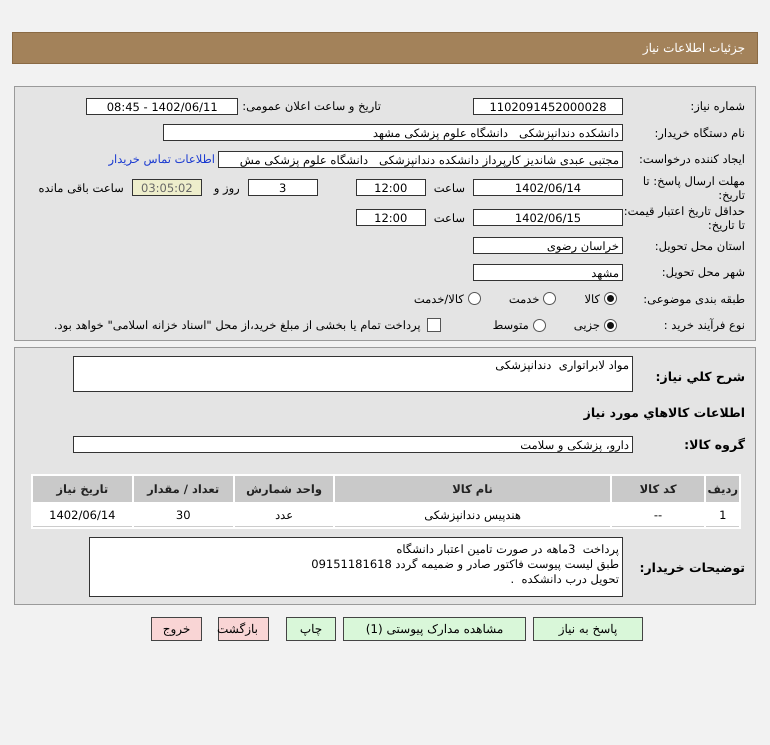 The image size is (770, 745). What do you see at coordinates (722, 489) in the screenshot?
I see `column-header: ردیف` at bounding box center [722, 489].